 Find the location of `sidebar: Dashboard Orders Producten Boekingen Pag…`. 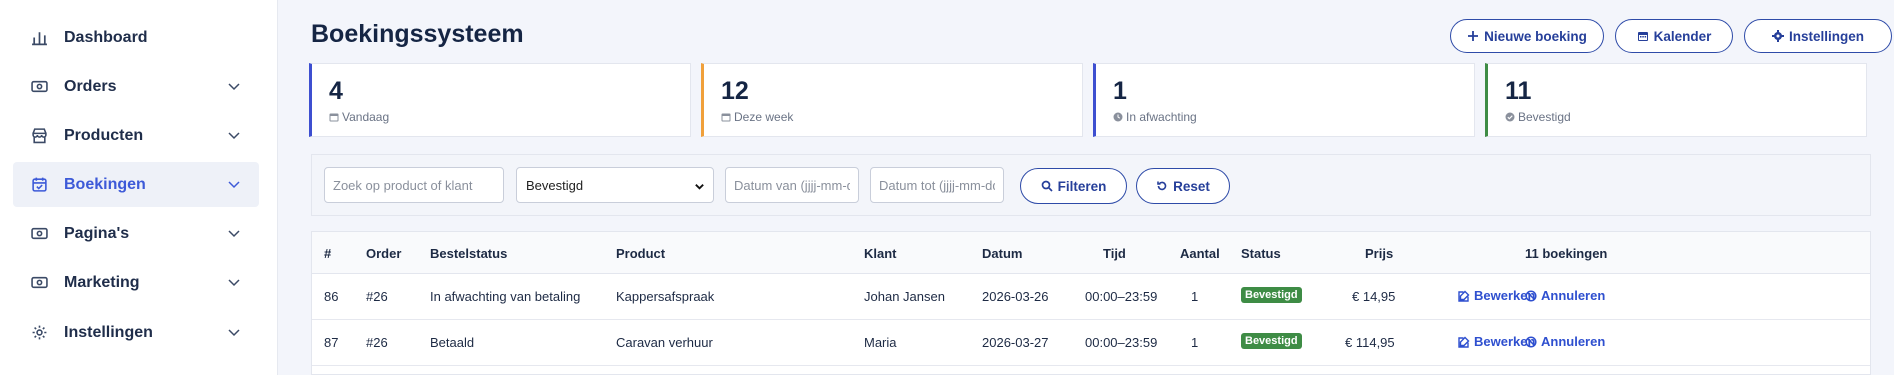

sidebar: Dashboard Orders Producten Boekingen Pag… is located at coordinates (139, 187).